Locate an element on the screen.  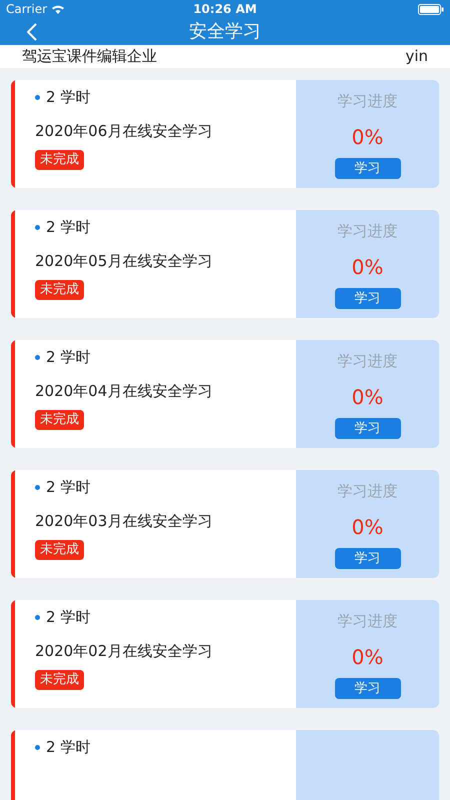
course-title: 2020年04月在线安全学习 is located at coordinates (124, 391).